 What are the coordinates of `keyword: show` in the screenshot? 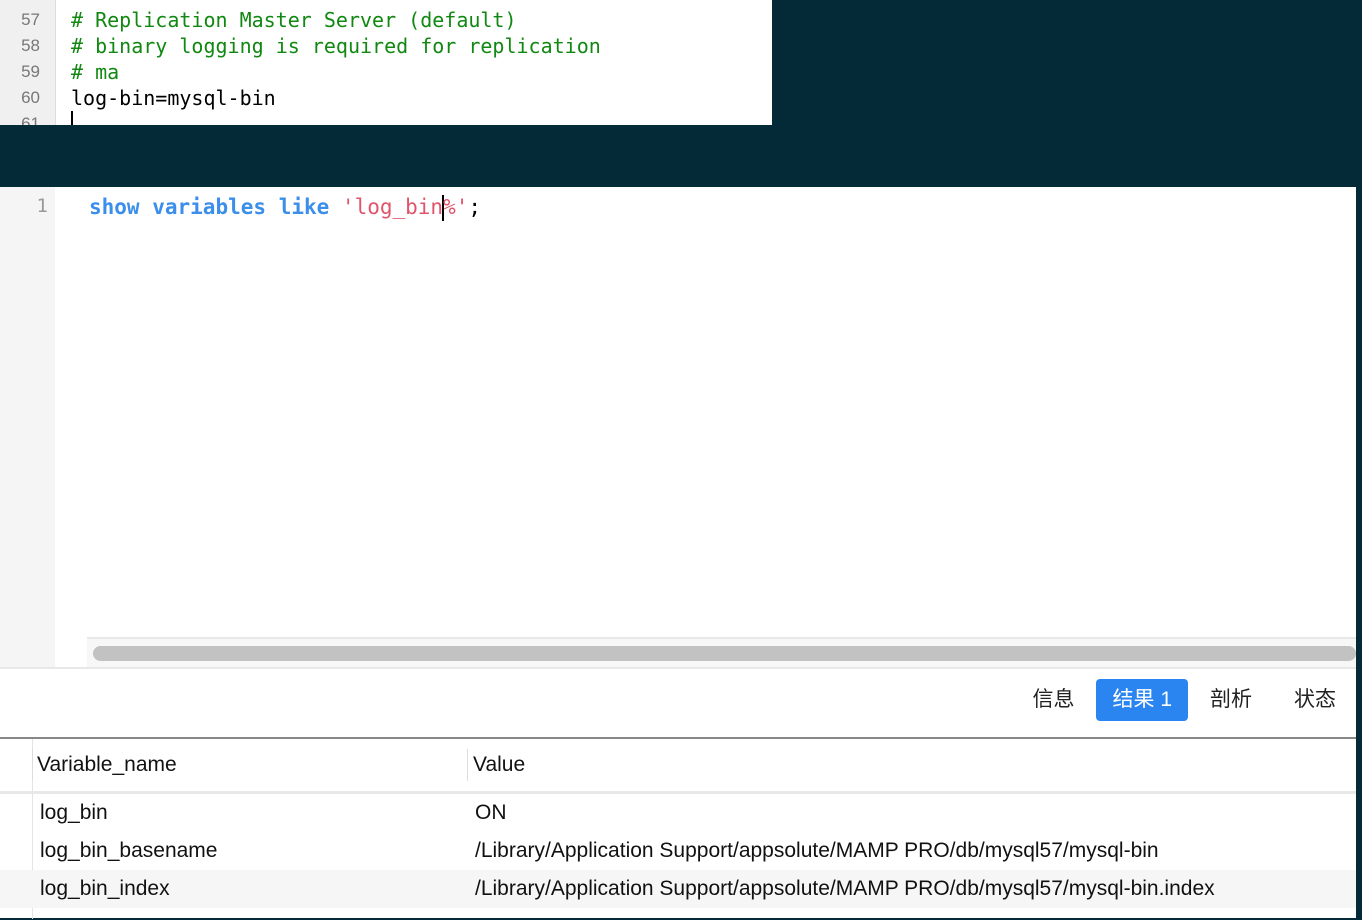 It's located at (114, 207).